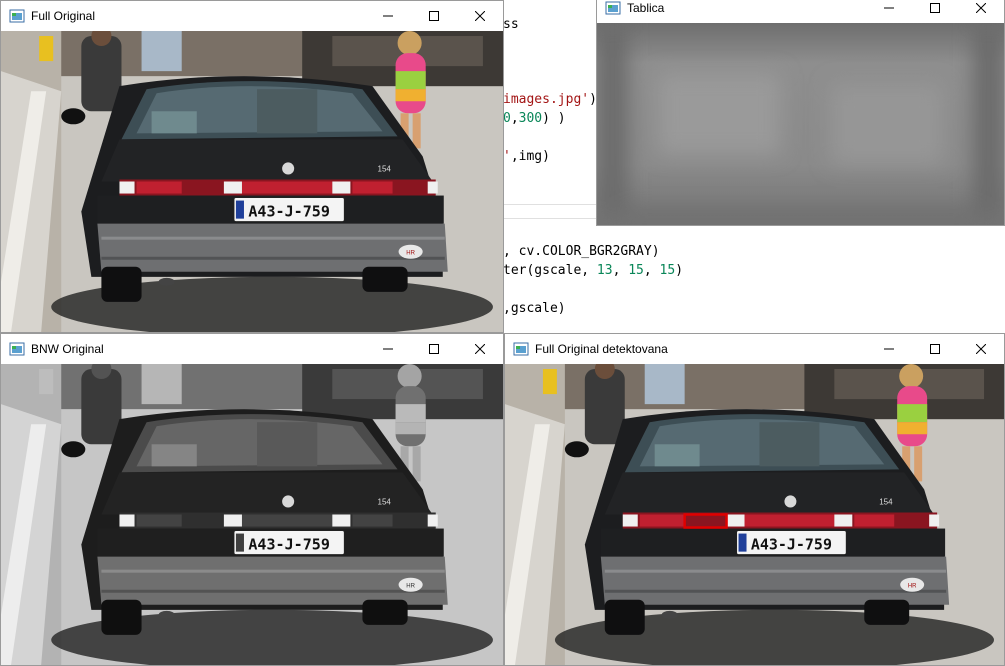 The image size is (1005, 666). Describe the element at coordinates (646, 8) in the screenshot. I see `window-title: Tablica` at that location.